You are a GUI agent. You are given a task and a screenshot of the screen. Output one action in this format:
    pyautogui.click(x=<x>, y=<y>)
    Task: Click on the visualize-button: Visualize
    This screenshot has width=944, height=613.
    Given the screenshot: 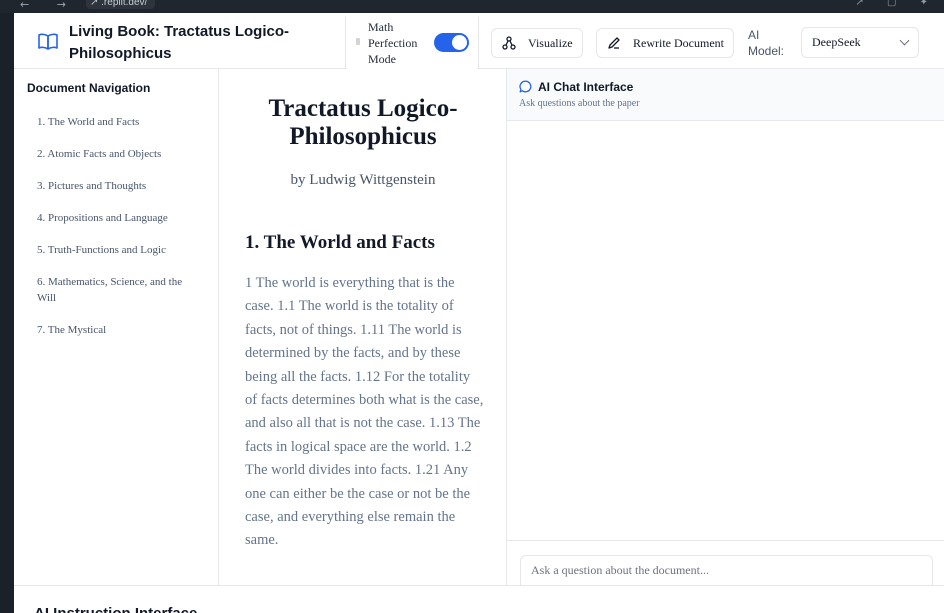 What is the action you would take?
    pyautogui.click(x=537, y=43)
    